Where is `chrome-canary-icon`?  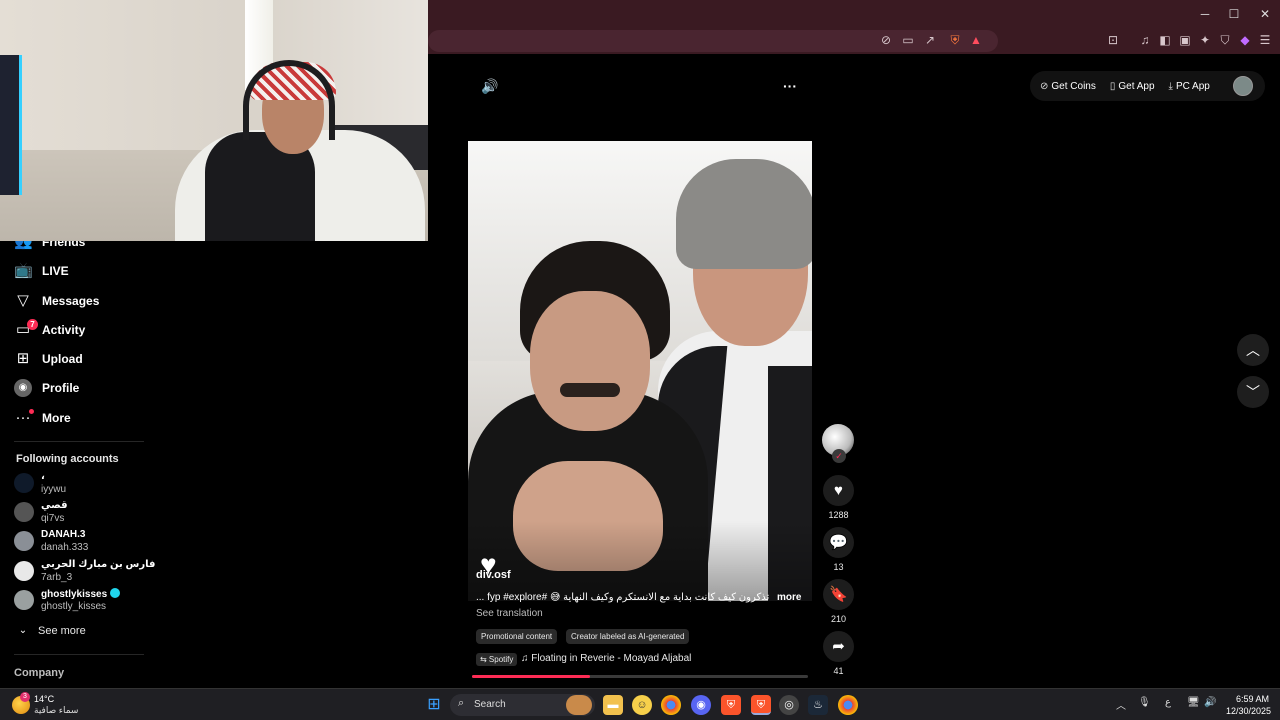 chrome-canary-icon is located at coordinates (848, 705).